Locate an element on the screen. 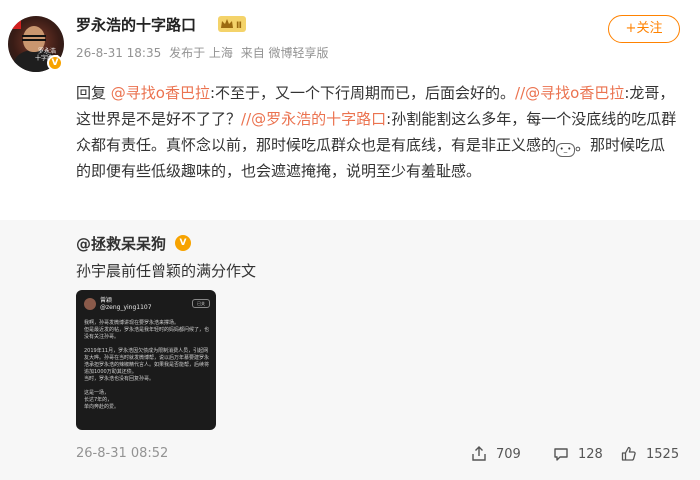  thumbs-up-icon is located at coordinates (628, 453).